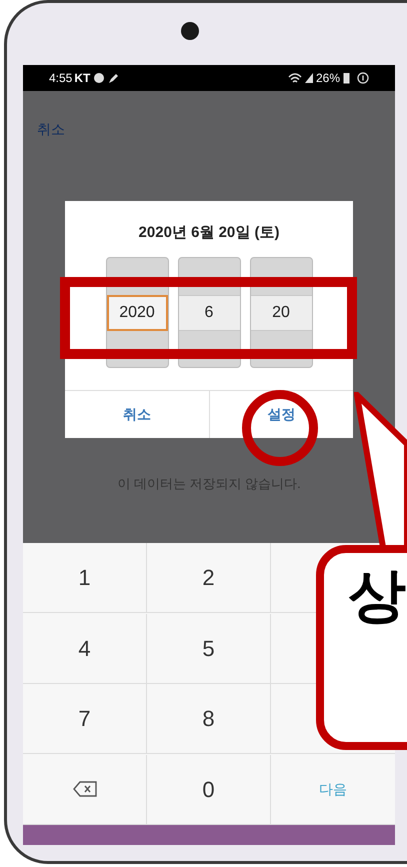  Describe the element at coordinates (309, 78) in the screenshot. I see `signal-icon` at that location.